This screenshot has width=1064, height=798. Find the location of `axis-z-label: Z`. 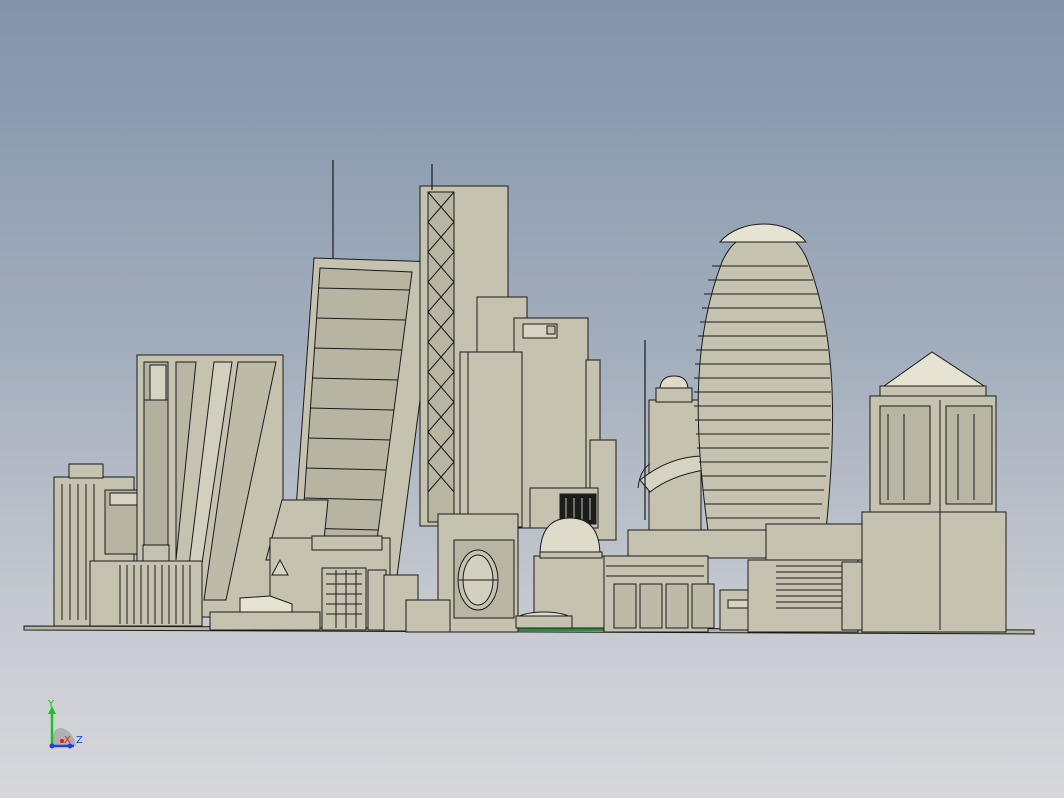

axis-z-label: Z is located at coordinates (79, 740).